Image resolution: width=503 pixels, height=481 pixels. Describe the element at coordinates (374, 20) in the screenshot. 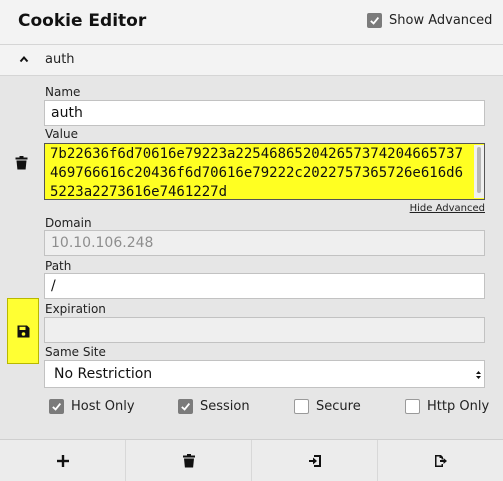

I see `show-advanced-checkbox` at that location.